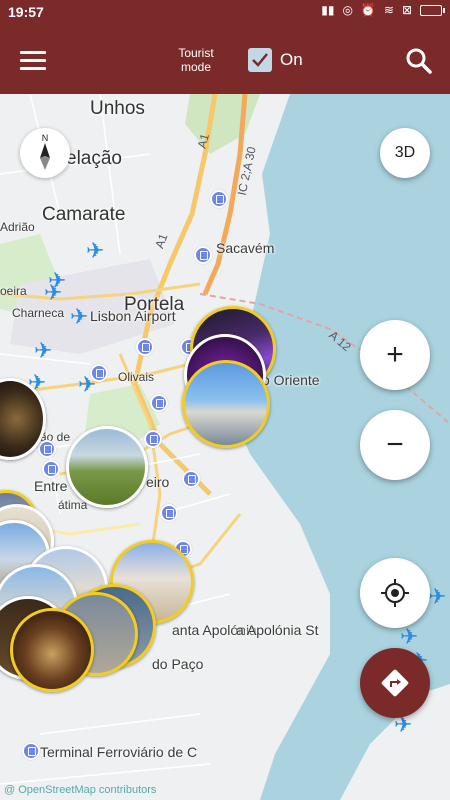  What do you see at coordinates (51, 486) in the screenshot?
I see `label-entre: Entre` at bounding box center [51, 486].